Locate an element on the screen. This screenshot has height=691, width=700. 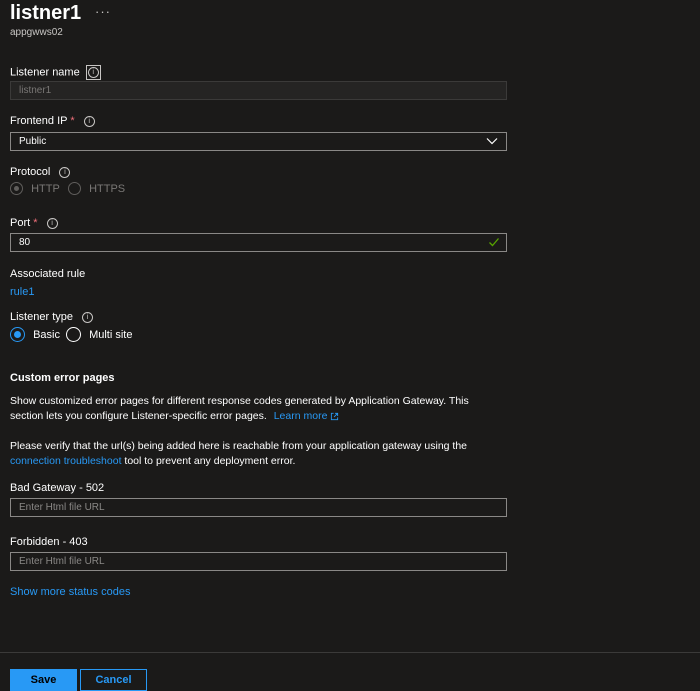
page-title: listner1 is located at coordinates (46, 13).